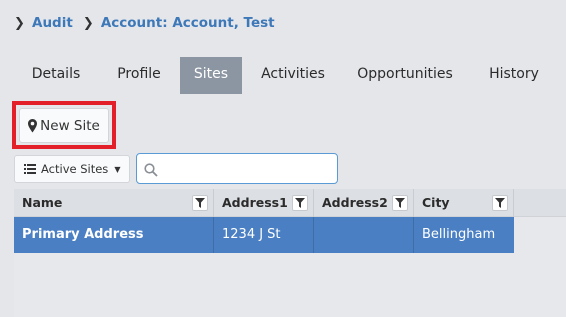 The width and height of the screenshot is (566, 317). Describe the element at coordinates (211, 75) in the screenshot. I see `tab-sites: Sites` at that location.